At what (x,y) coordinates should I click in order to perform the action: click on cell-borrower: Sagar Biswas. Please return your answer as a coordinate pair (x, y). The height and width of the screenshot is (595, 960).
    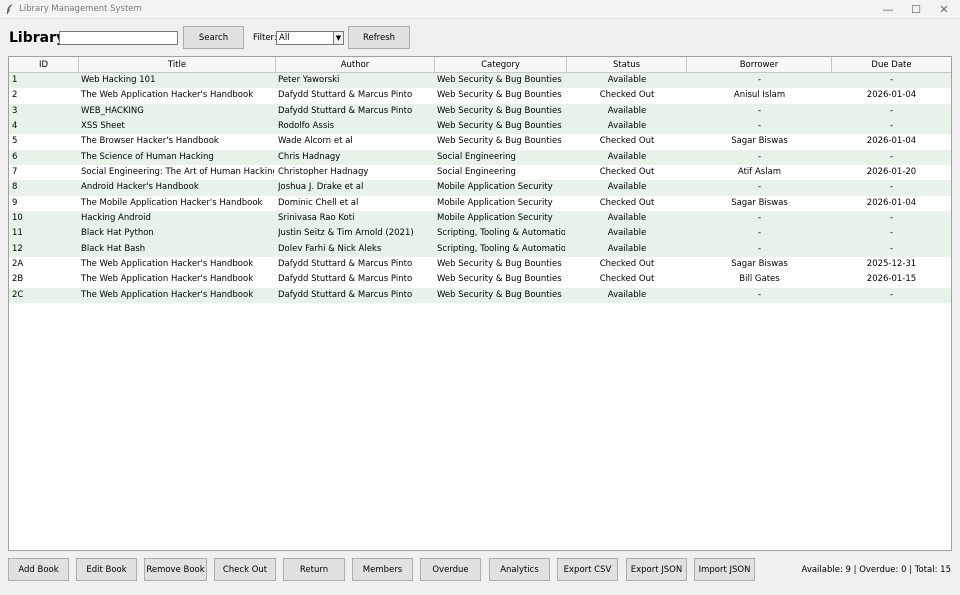
    Looking at the image, I should click on (759, 141).